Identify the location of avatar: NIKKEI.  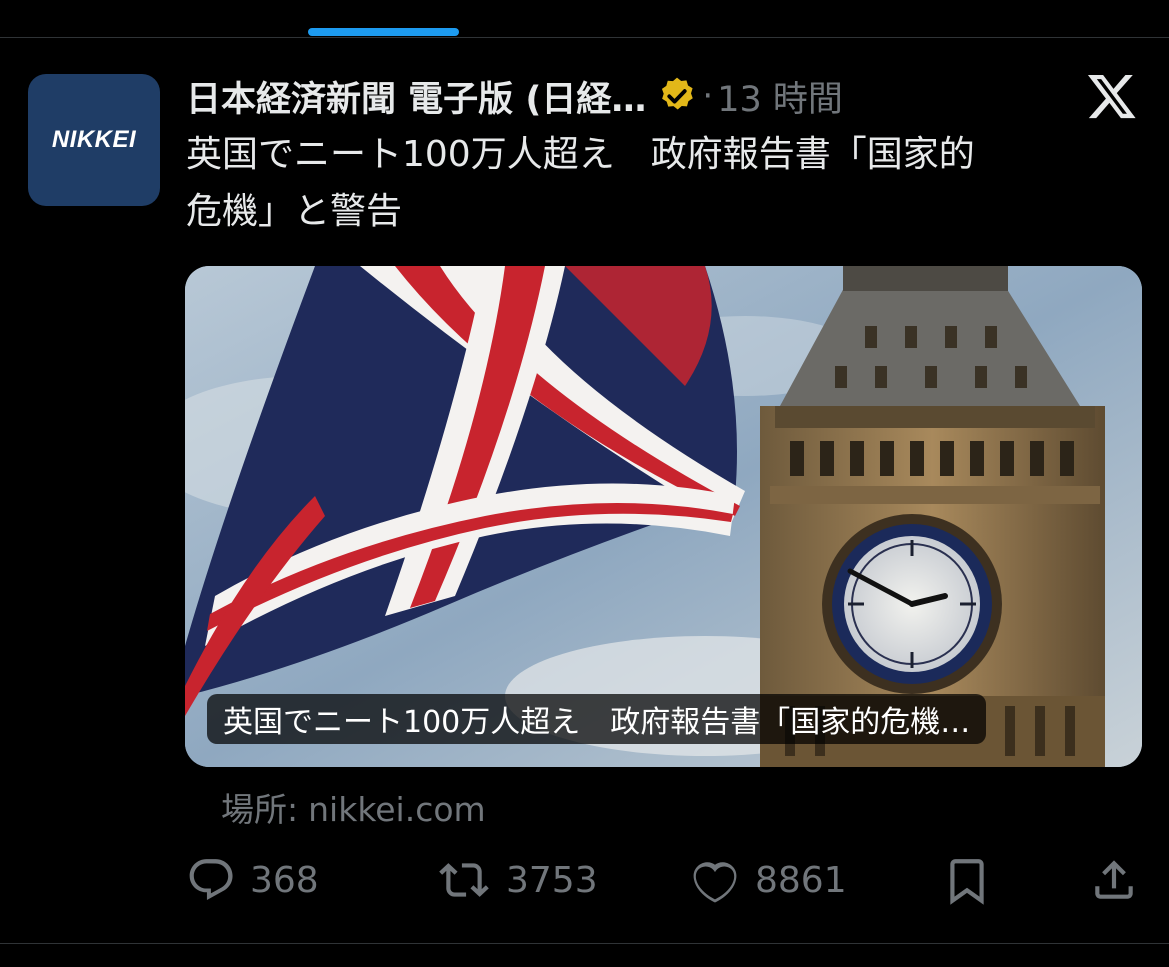
(94, 140).